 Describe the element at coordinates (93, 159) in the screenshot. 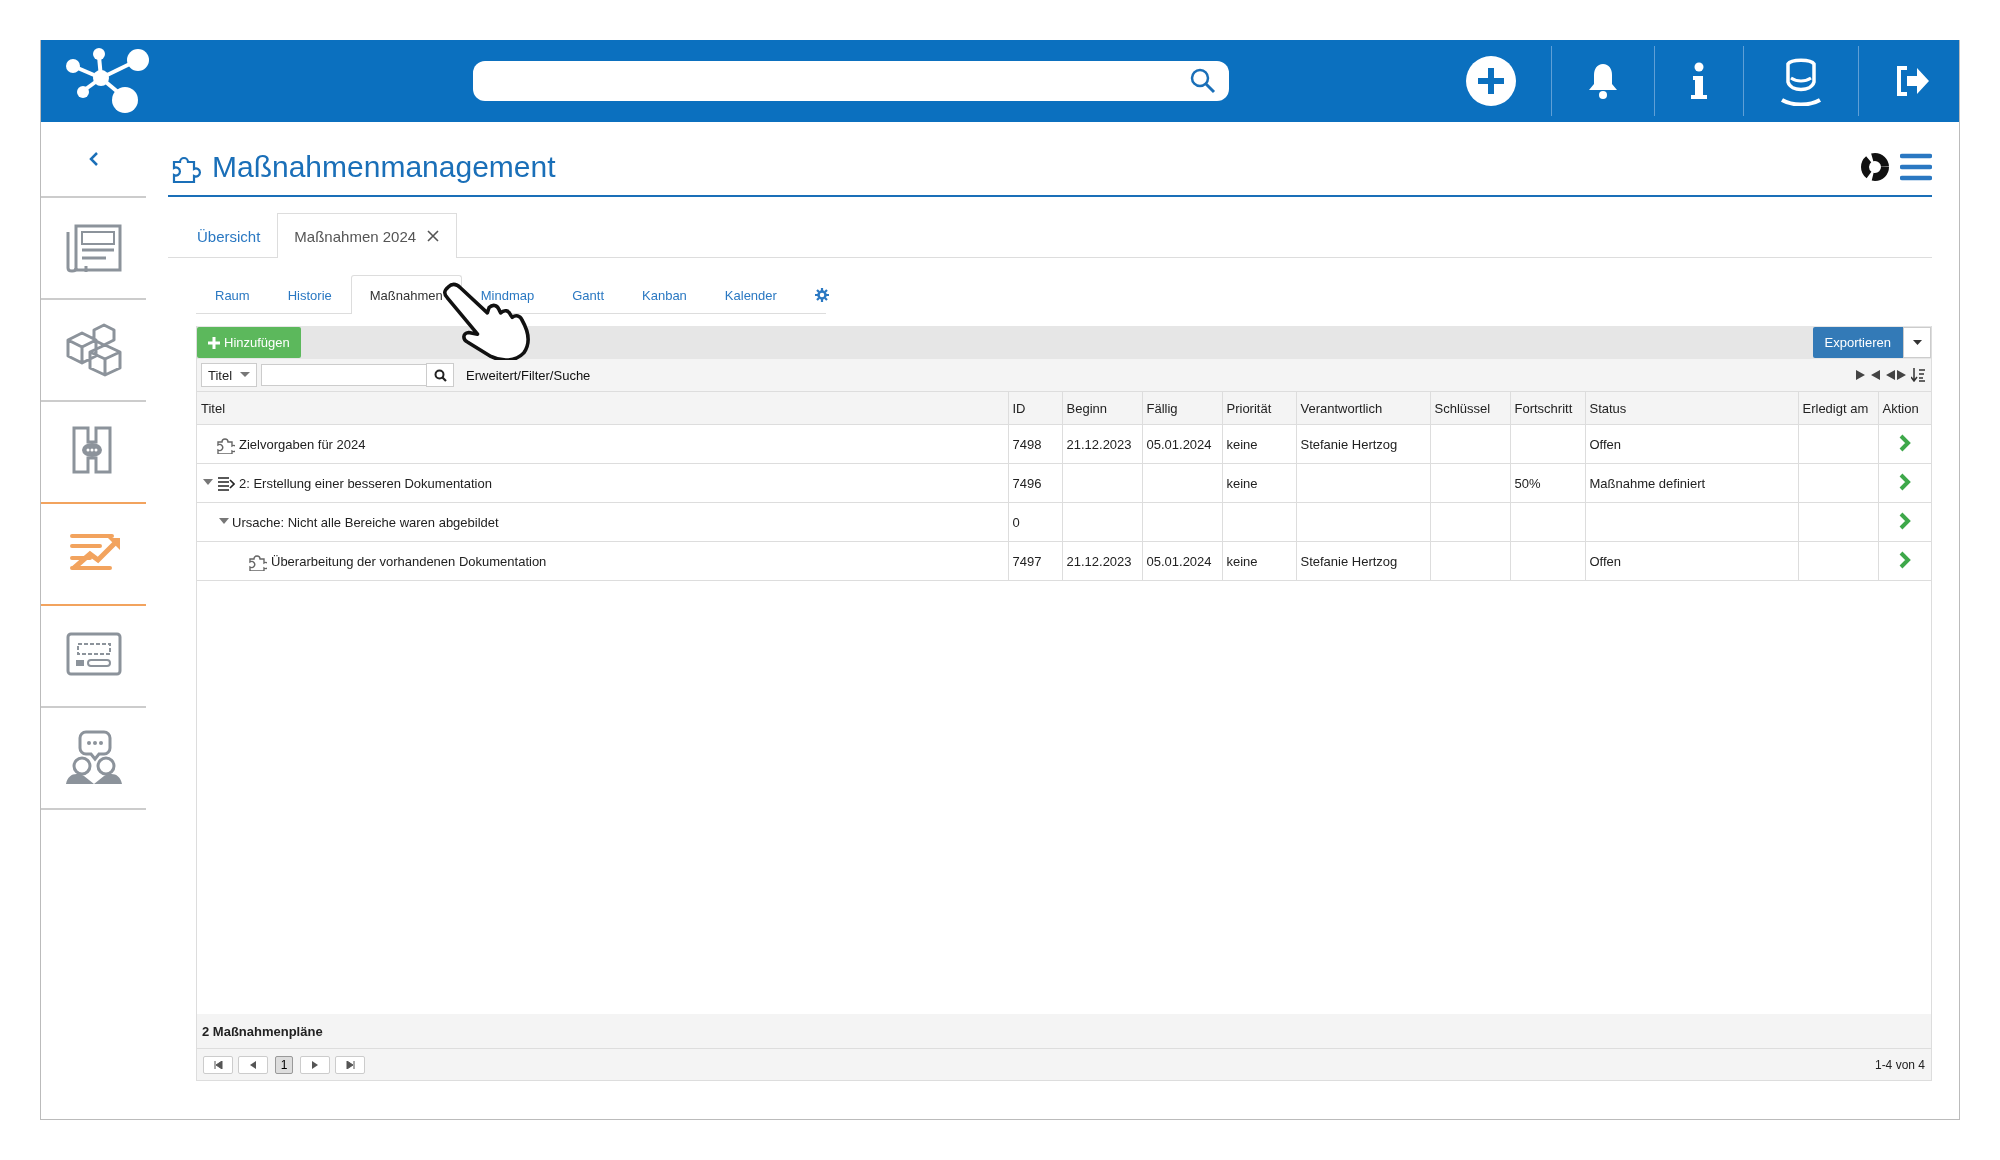

I see `back-chevron-icon` at that location.